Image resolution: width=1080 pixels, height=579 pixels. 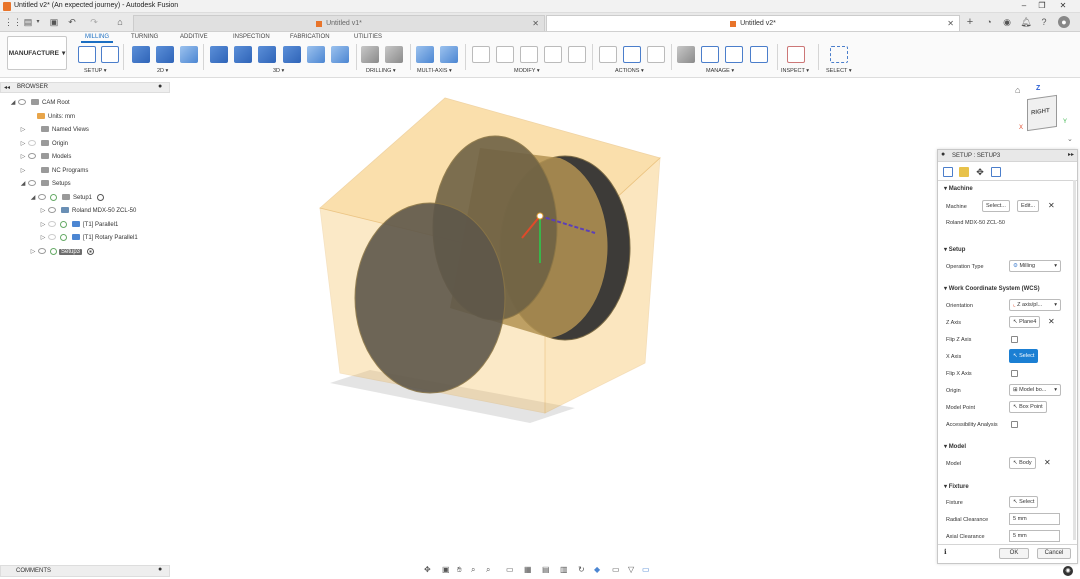 What do you see at coordinates (597, 569) in the screenshot?
I see `shading-icon: ◆` at bounding box center [597, 569].